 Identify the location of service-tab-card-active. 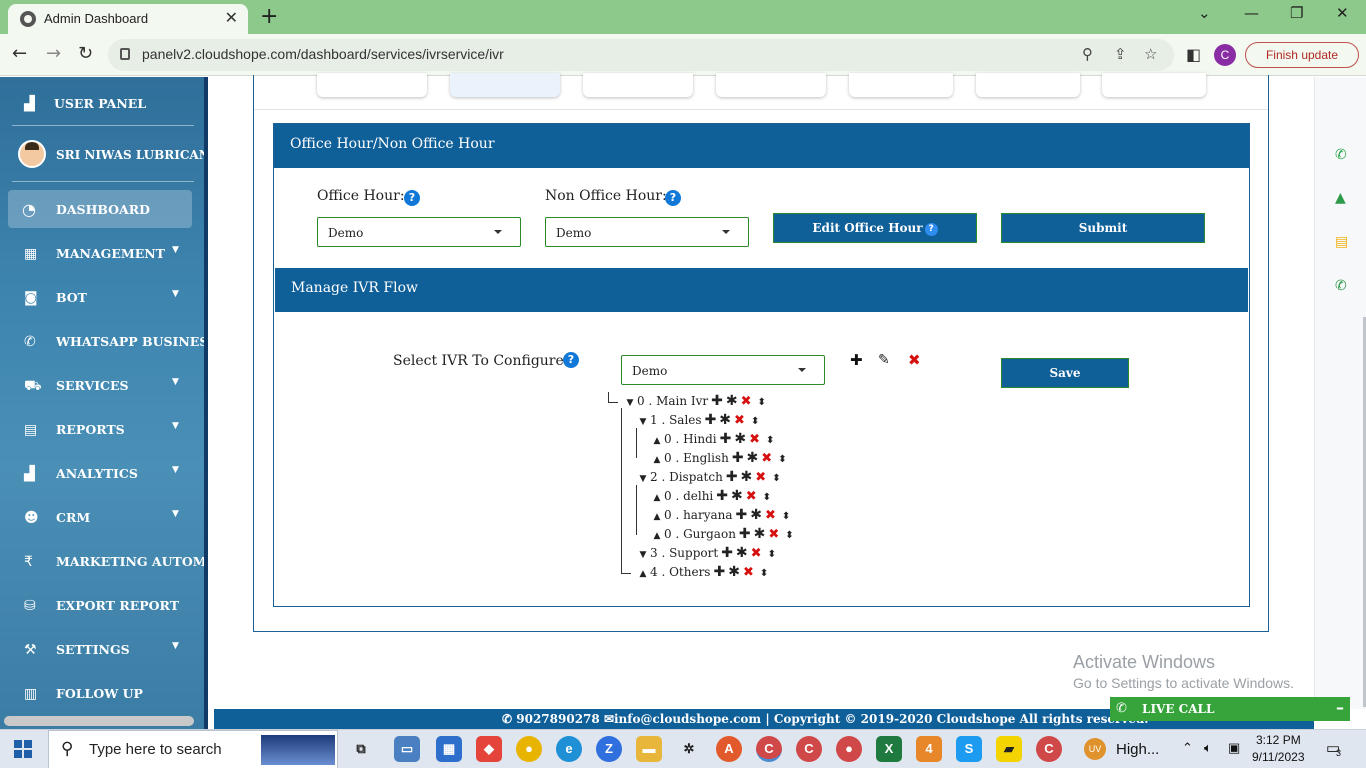
(505, 85).